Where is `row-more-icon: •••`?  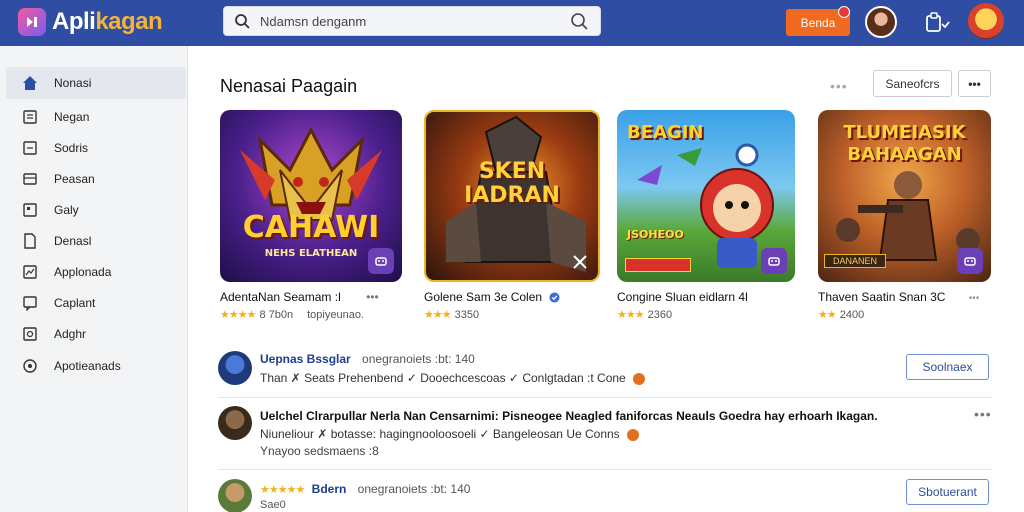 row-more-icon: ••• is located at coordinates (983, 414).